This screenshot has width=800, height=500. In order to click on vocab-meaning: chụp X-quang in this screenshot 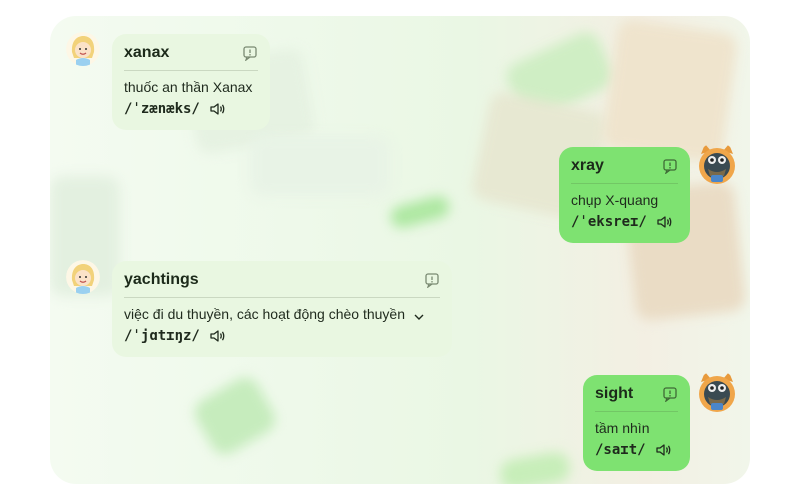, I will do `click(624, 200)`.